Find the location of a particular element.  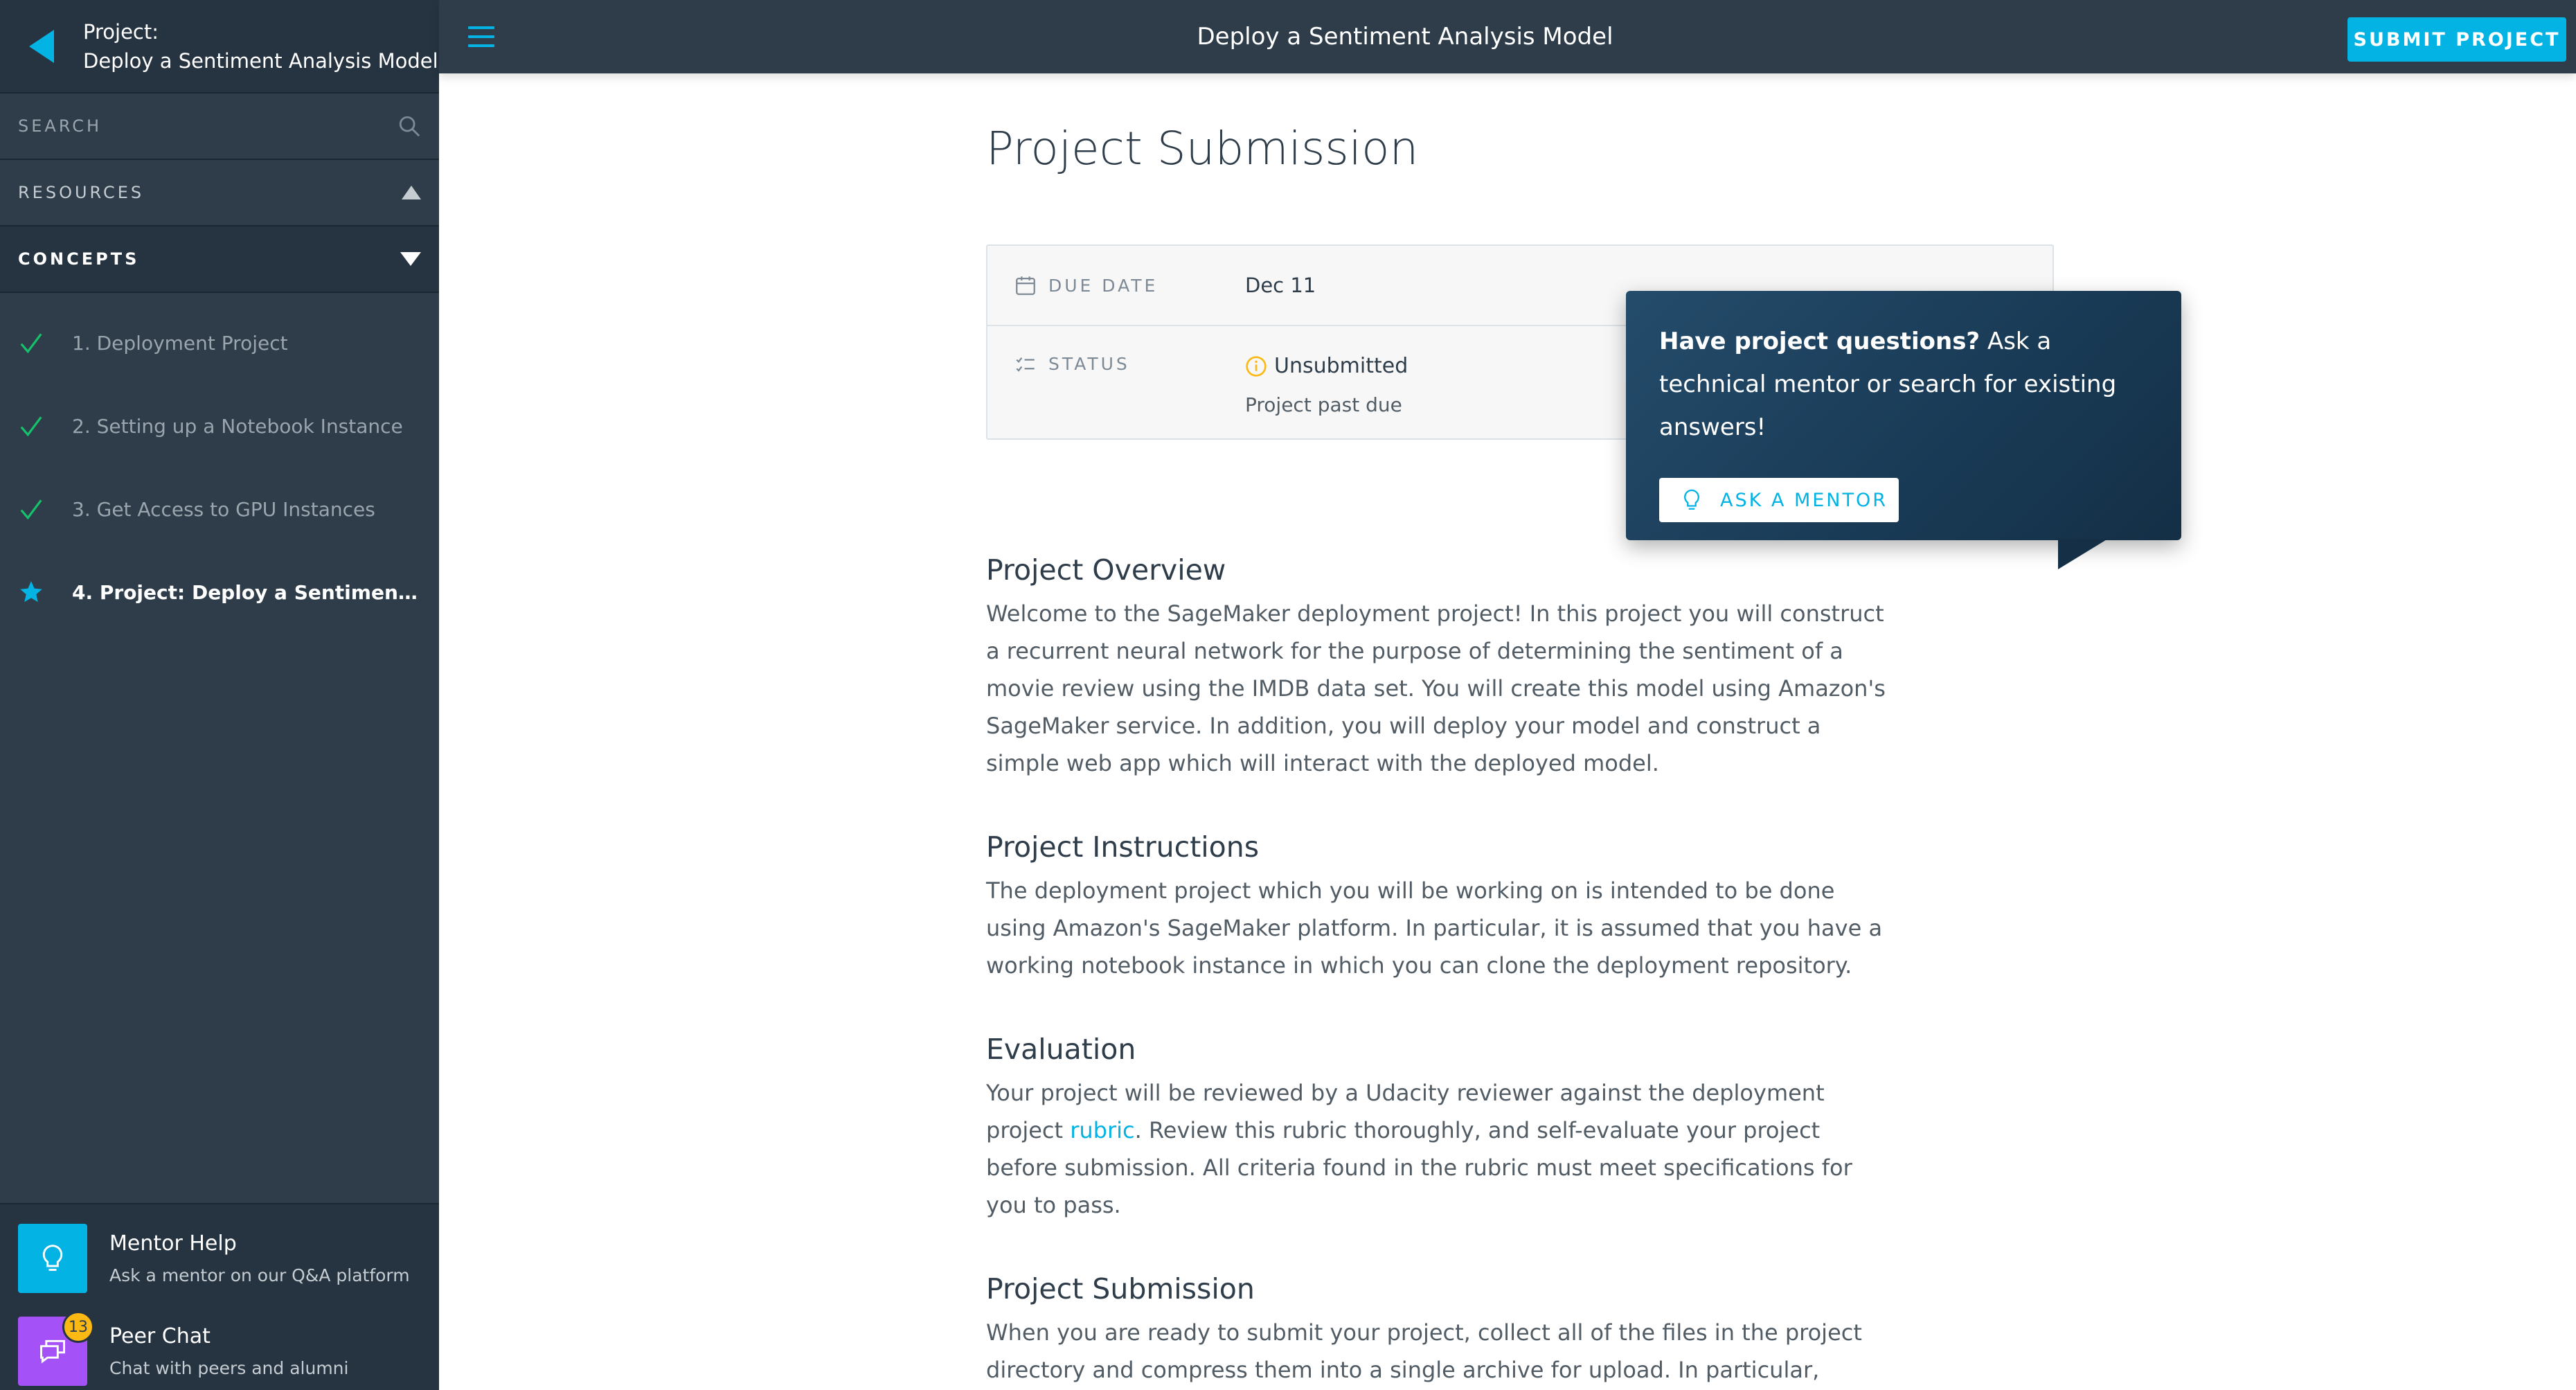

peer-chat-tile: 13 is located at coordinates (56, 1348).